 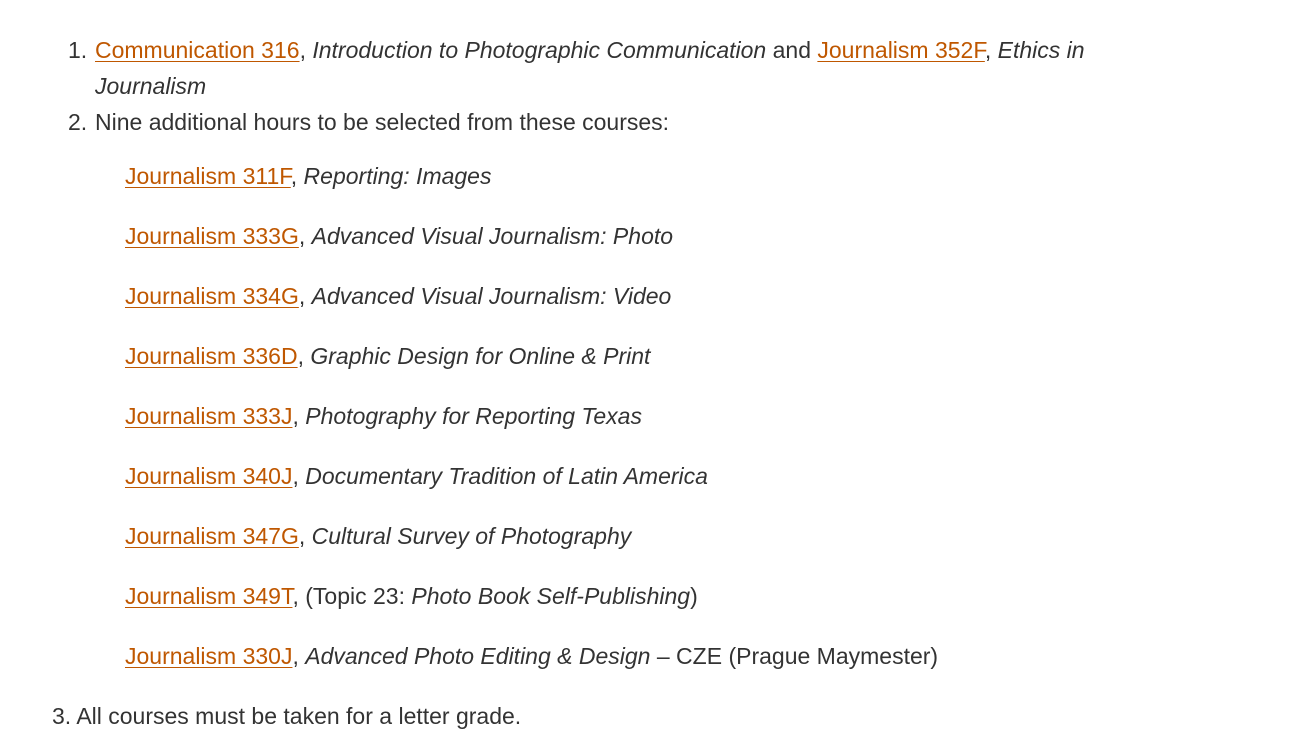 I want to click on course-link: Journalism 336D, so click(x=211, y=356).